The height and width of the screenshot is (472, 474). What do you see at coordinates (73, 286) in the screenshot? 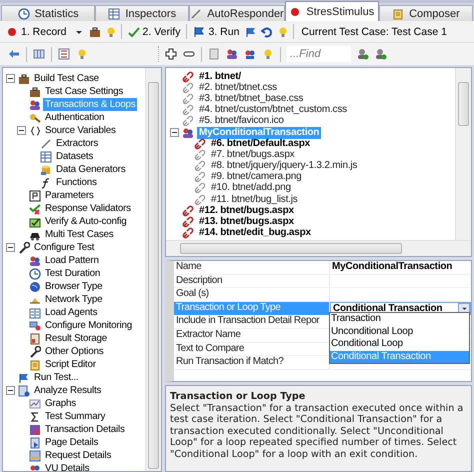
I see `tree-item: Browser Type` at bounding box center [73, 286].